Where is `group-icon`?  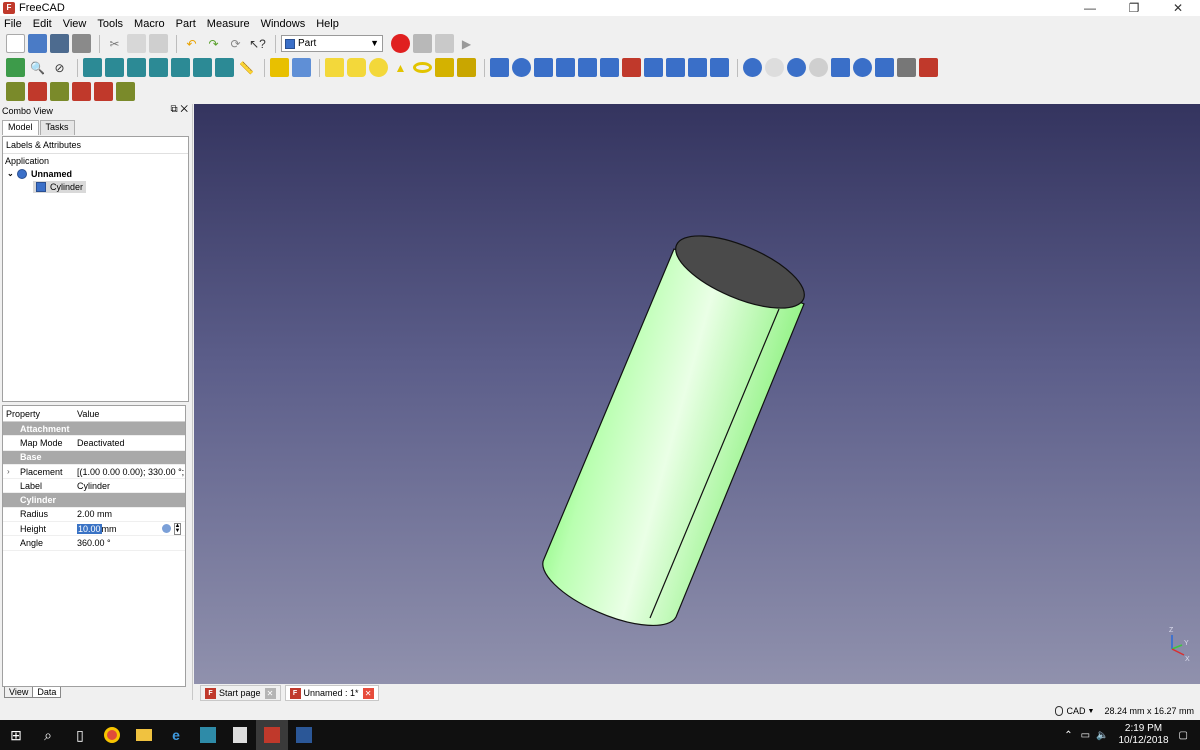 group-icon is located at coordinates (301, 67).